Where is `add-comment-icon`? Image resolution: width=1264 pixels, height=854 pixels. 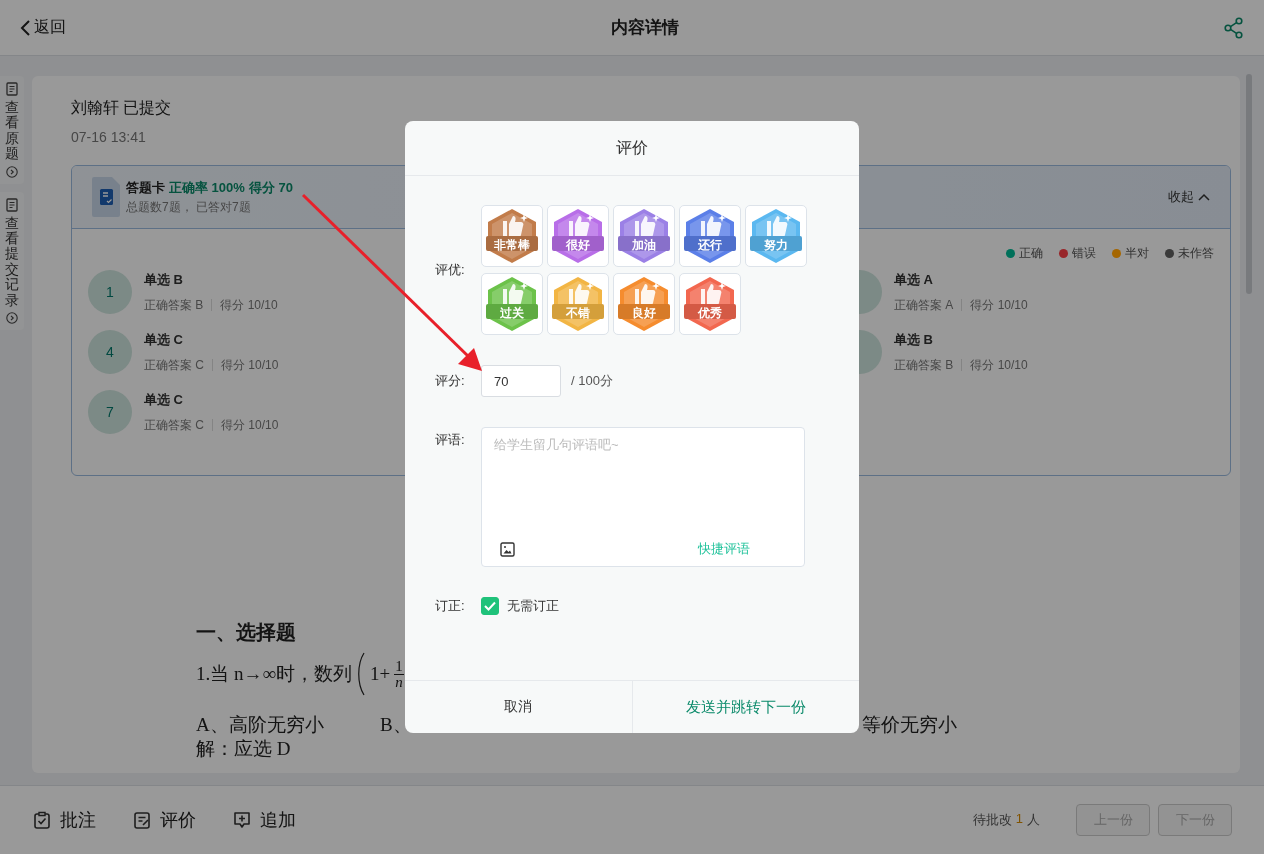
add-comment-icon is located at coordinates (242, 820).